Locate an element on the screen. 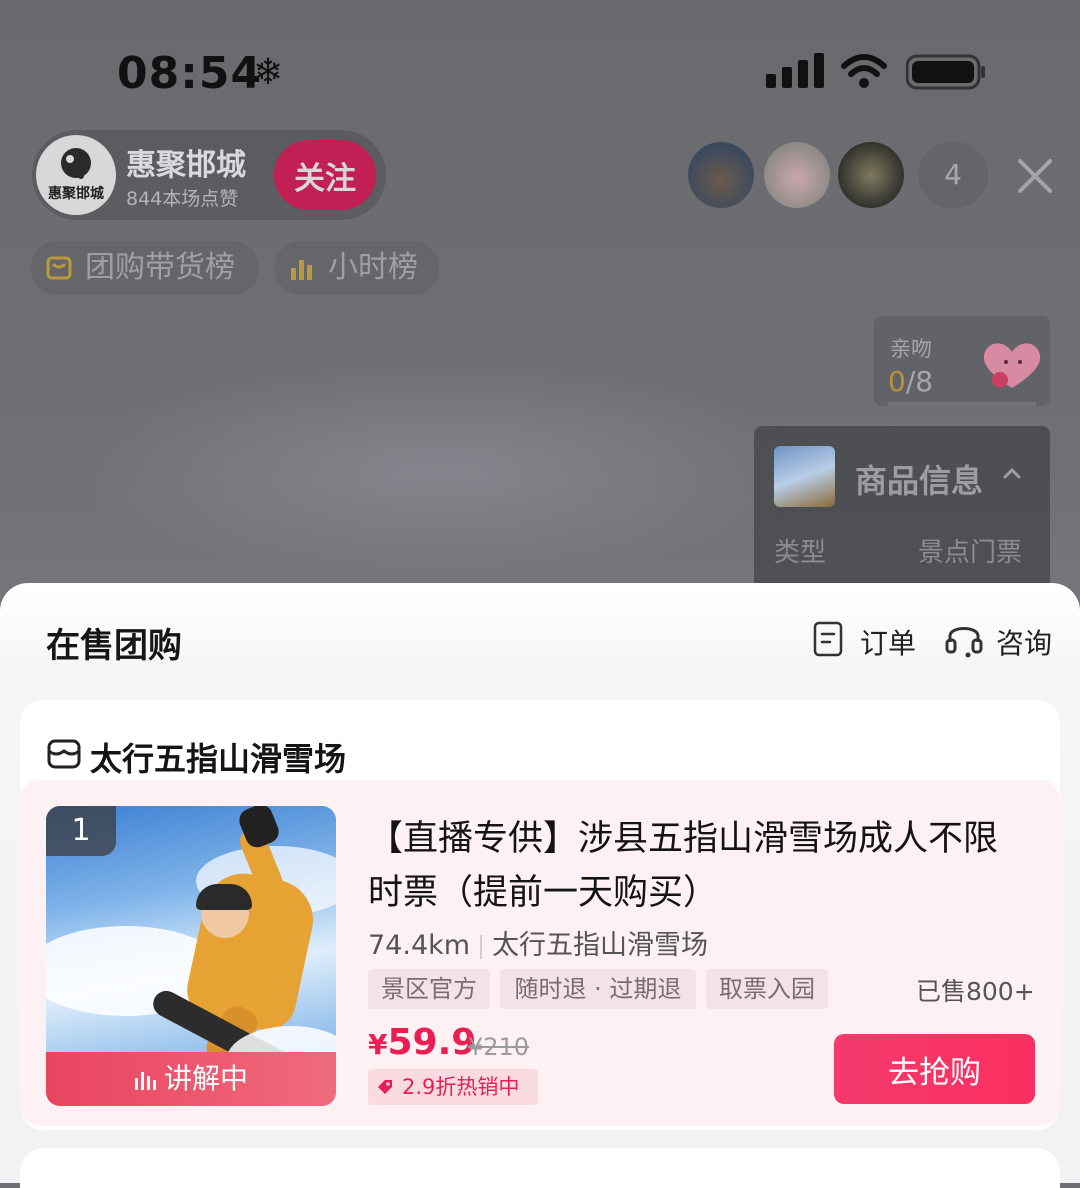 The height and width of the screenshot is (1188, 1080). follow-button: 关注 is located at coordinates (325, 175).